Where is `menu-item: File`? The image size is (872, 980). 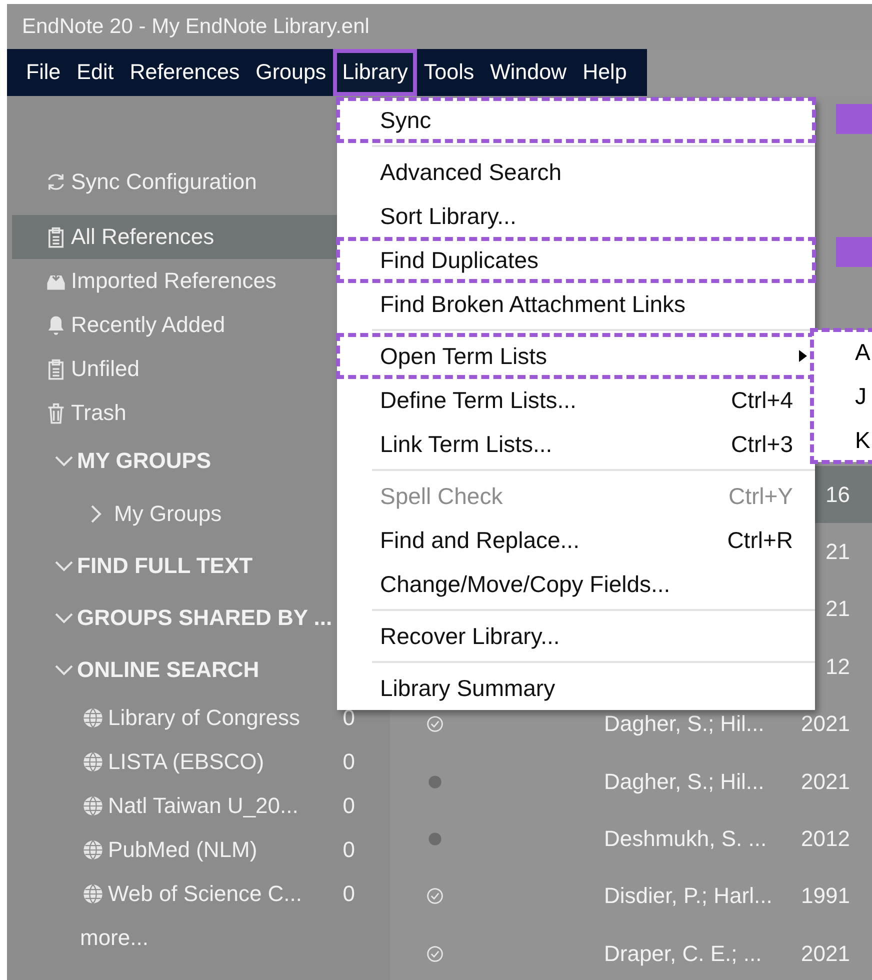
menu-item: File is located at coordinates (43, 72).